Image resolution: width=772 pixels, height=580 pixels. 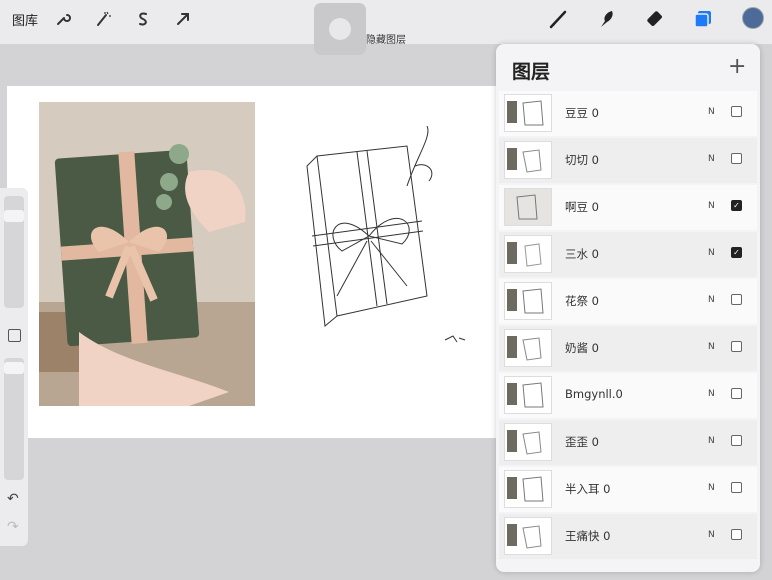 I want to click on modify-button, so click(x=14, y=335).